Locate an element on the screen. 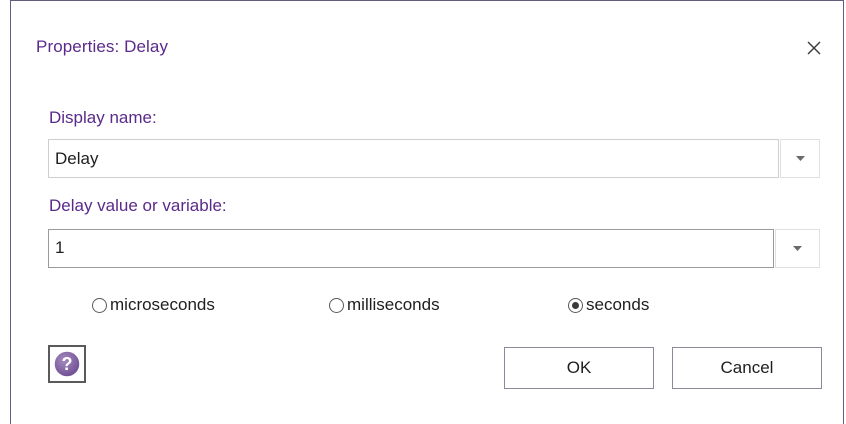 The height and width of the screenshot is (424, 846). radio-label: microseconds is located at coordinates (162, 304).